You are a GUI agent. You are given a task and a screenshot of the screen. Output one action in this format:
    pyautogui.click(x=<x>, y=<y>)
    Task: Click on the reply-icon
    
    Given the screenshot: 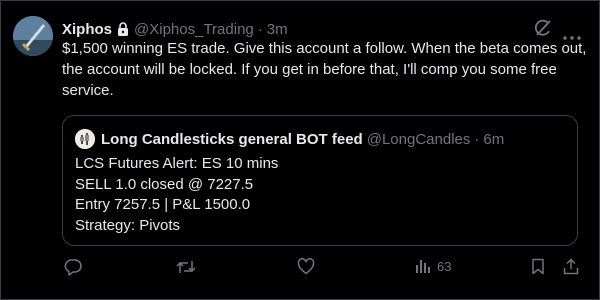 What is the action you would take?
    pyautogui.click(x=73, y=267)
    